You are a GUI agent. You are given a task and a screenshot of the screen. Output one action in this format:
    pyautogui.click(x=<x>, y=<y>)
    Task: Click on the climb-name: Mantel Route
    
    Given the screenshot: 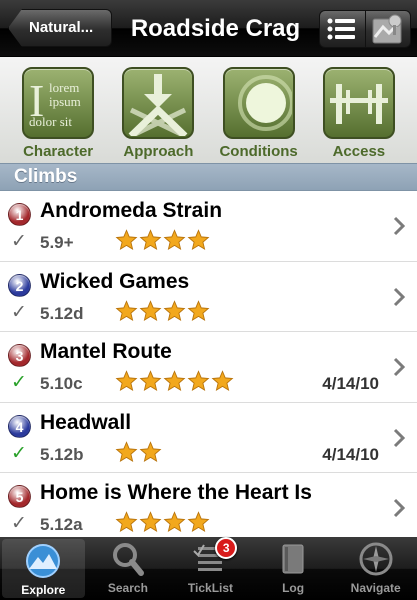 What is the action you would take?
    pyautogui.click(x=106, y=351)
    